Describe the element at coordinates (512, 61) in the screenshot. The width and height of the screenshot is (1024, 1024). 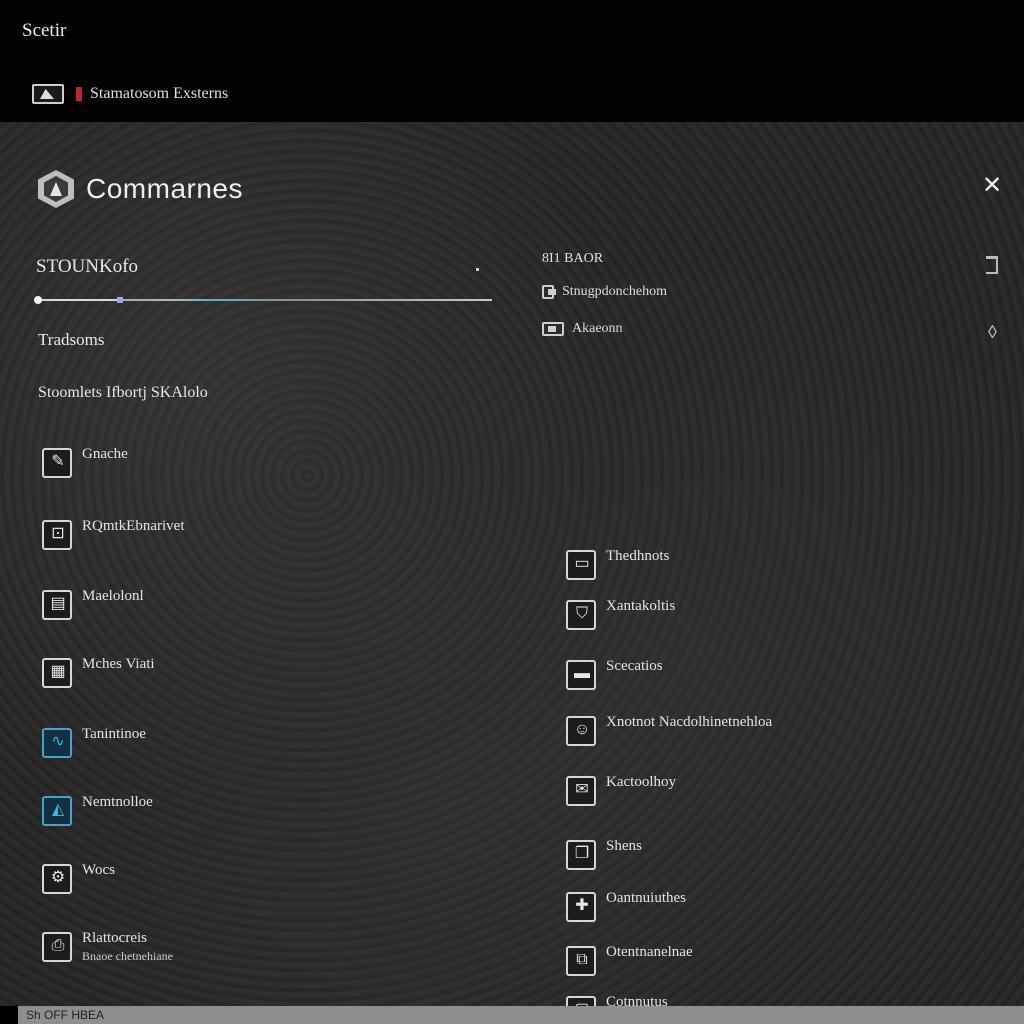
I see `title-bar: Scetir Stamatosom Exsterns` at that location.